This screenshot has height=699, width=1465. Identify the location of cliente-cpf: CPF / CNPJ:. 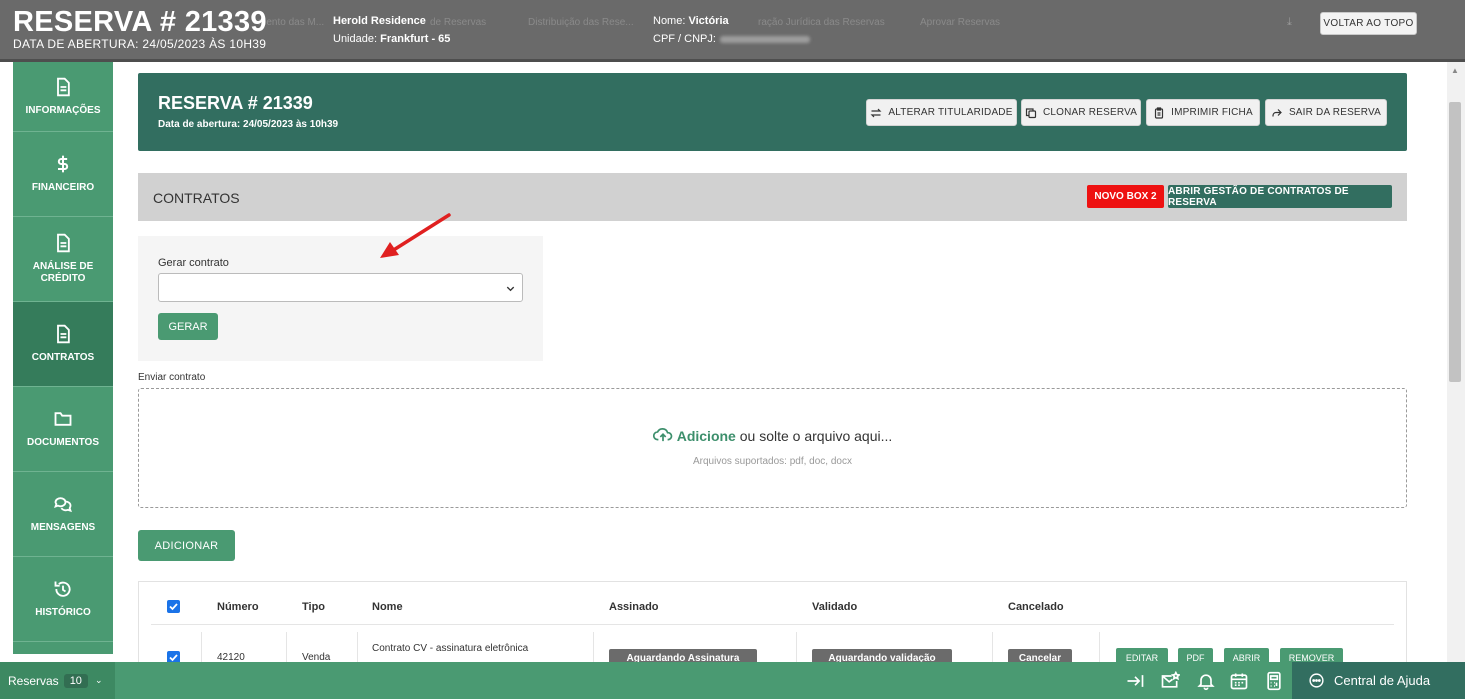
(731, 39).